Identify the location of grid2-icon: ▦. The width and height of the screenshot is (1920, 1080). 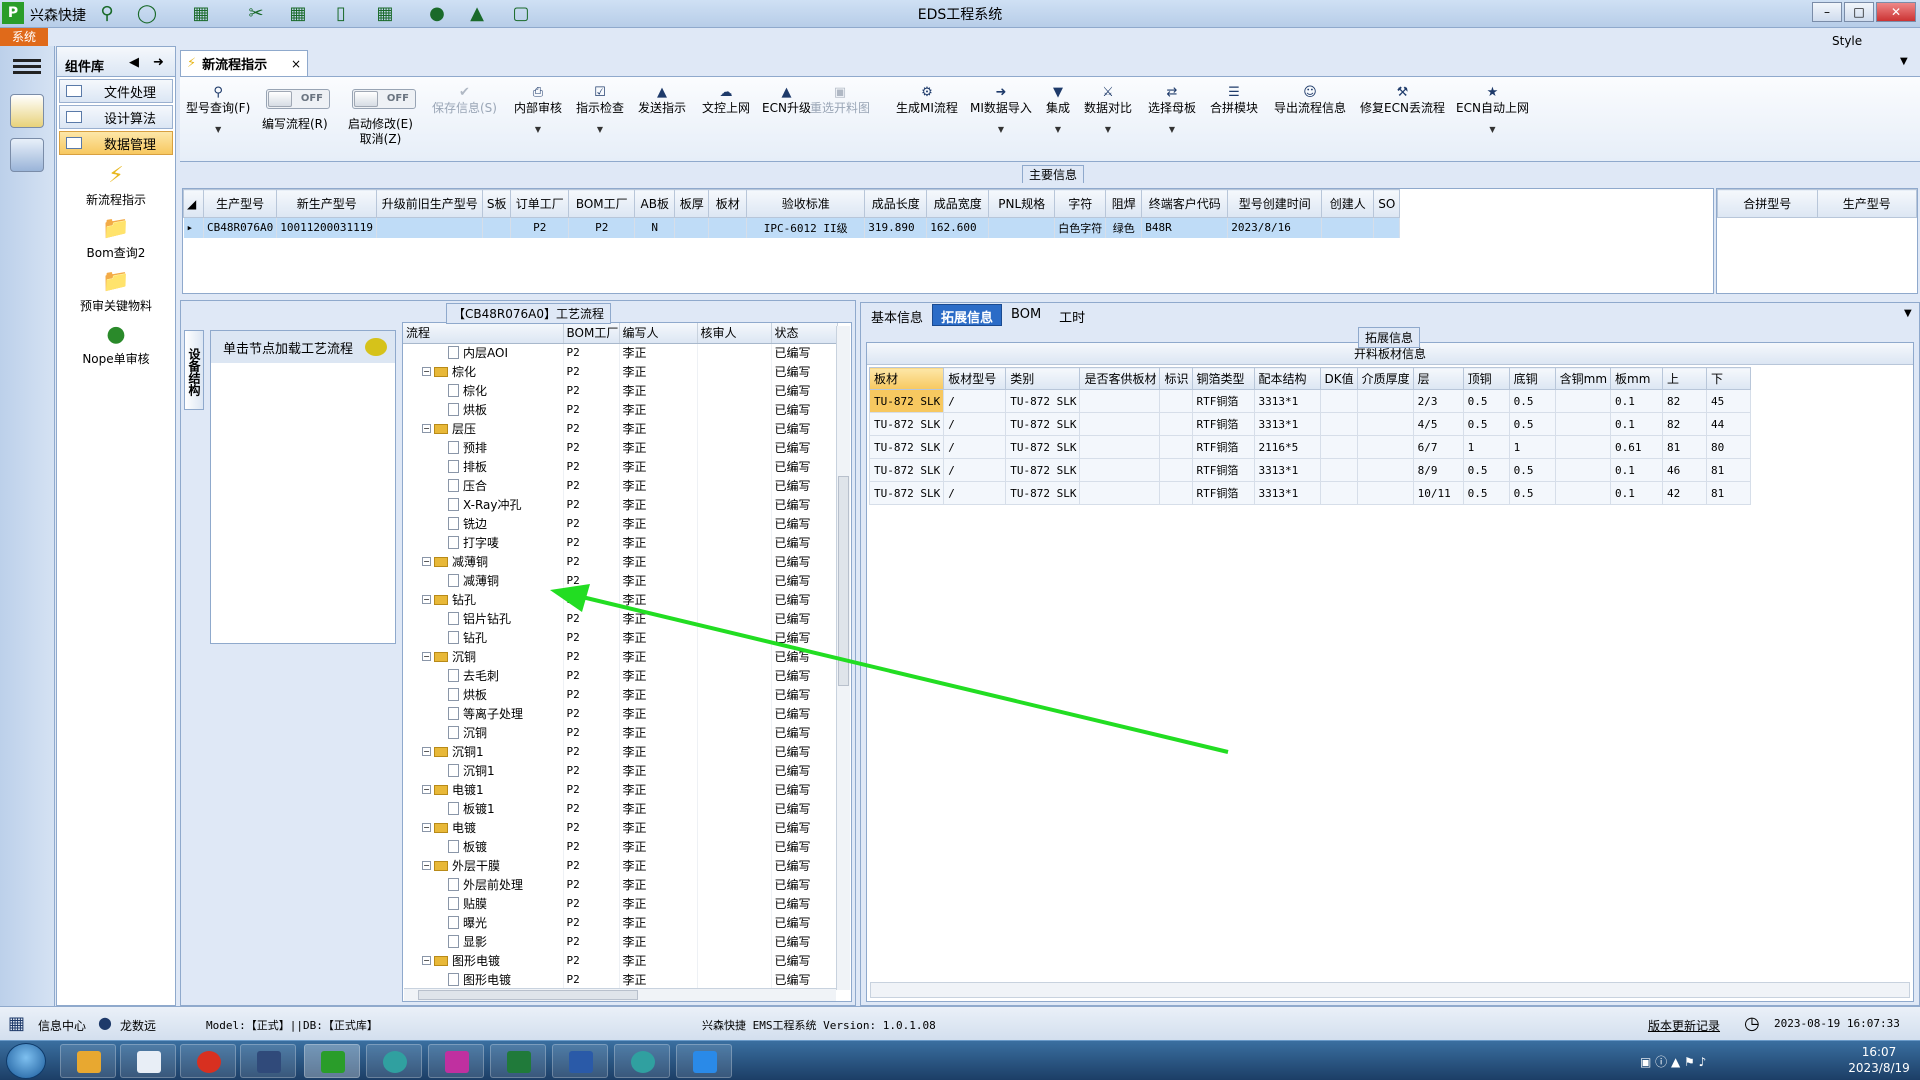
(385, 13).